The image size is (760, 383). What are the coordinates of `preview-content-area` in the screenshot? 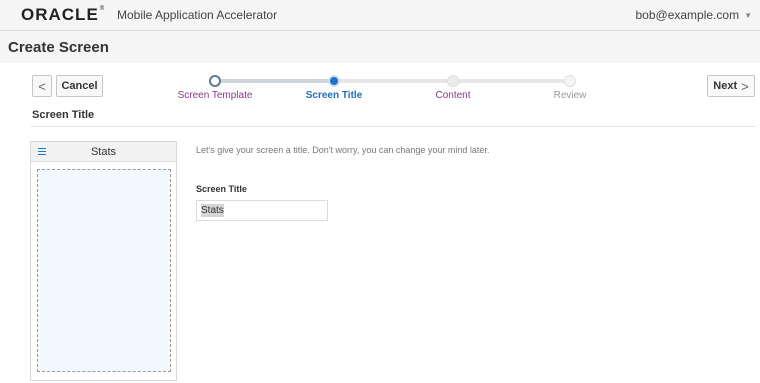 It's located at (104, 270).